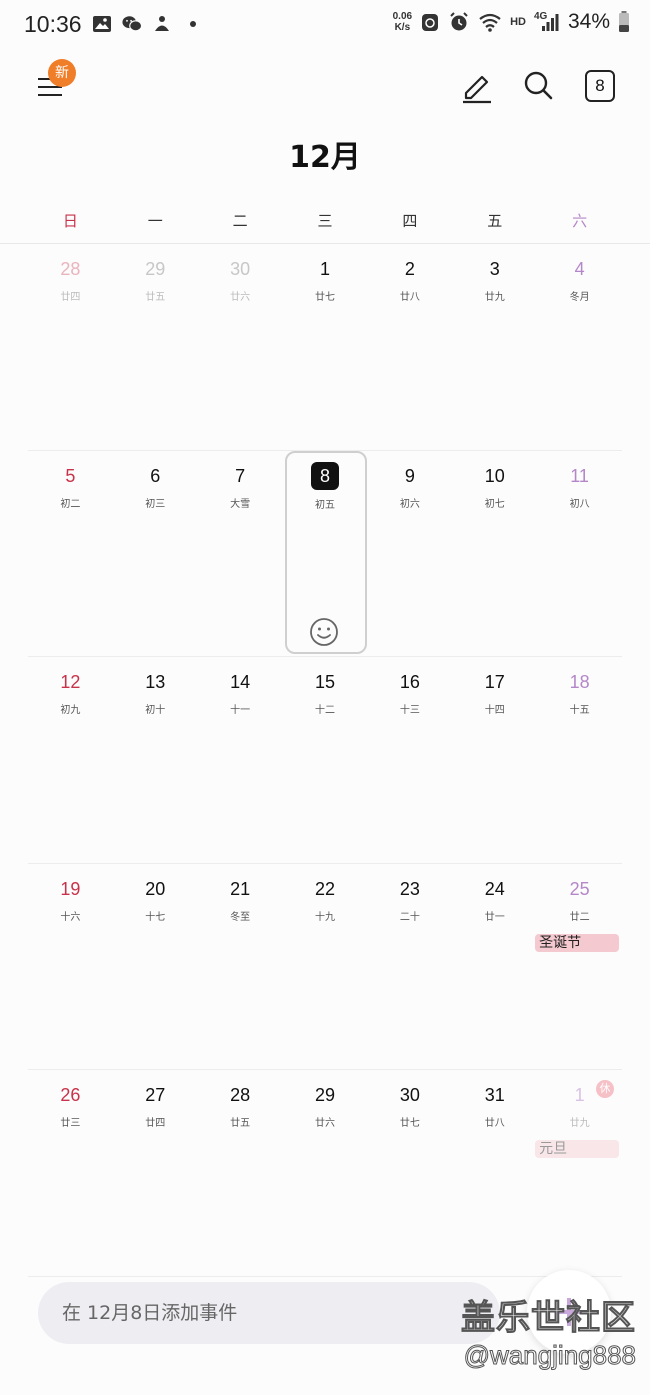 The height and width of the screenshot is (1395, 650). Describe the element at coordinates (494, 1095) in the screenshot. I see `day-number: 31` at that location.